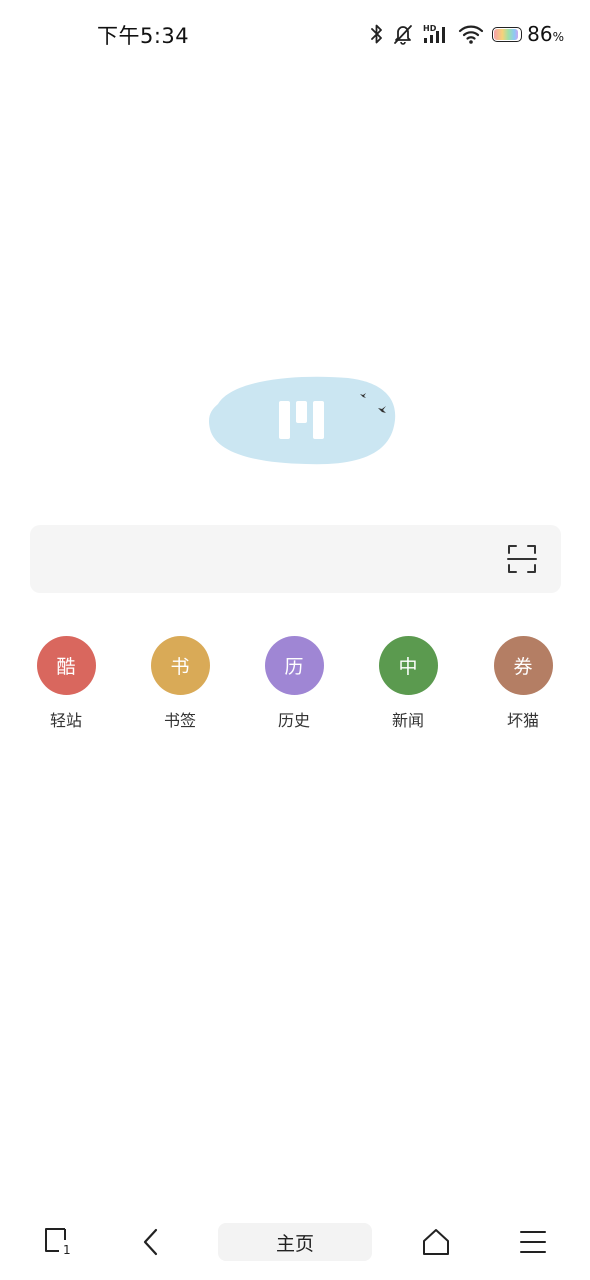  I want to click on shortcut-light-site: 酷 轻站, so click(66, 683).